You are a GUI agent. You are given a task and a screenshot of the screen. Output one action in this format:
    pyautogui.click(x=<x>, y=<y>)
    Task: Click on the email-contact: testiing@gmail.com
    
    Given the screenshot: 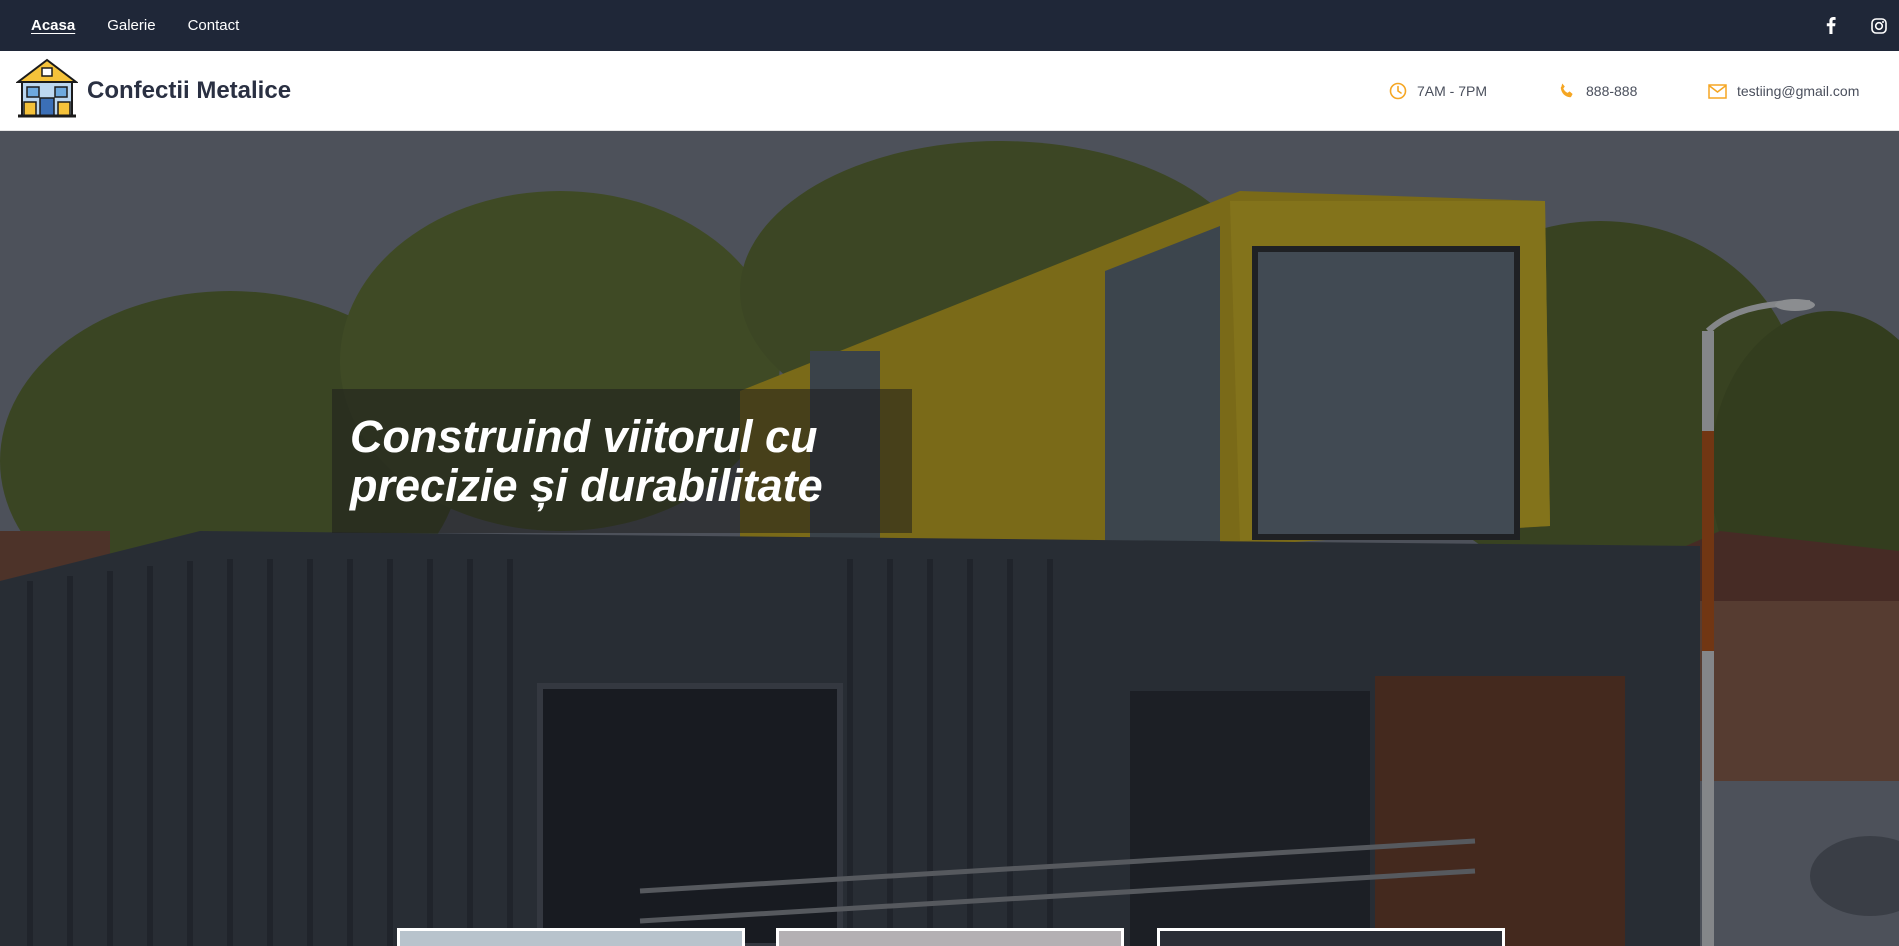 What is the action you would take?
    pyautogui.click(x=1783, y=91)
    